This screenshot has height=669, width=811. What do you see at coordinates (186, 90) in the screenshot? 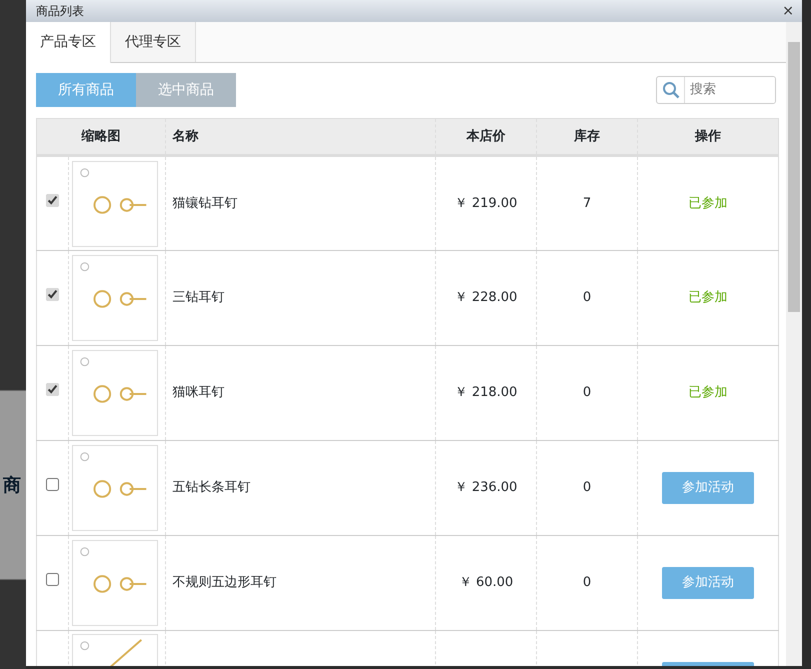
I see `filter-button: 选中商品` at bounding box center [186, 90].